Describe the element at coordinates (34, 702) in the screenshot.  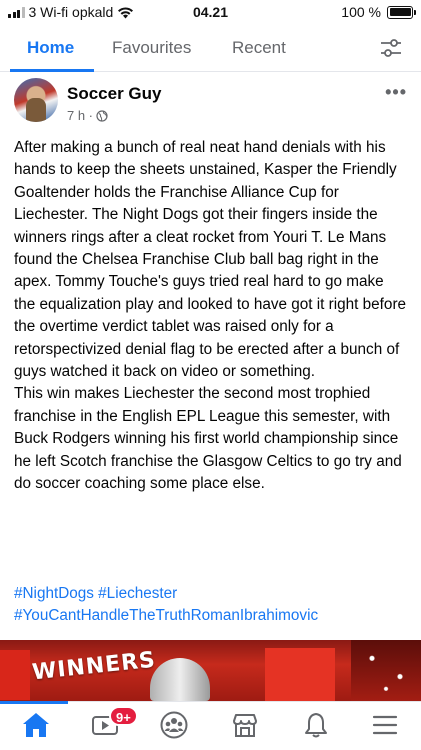
I see `active-nav-indicator` at that location.